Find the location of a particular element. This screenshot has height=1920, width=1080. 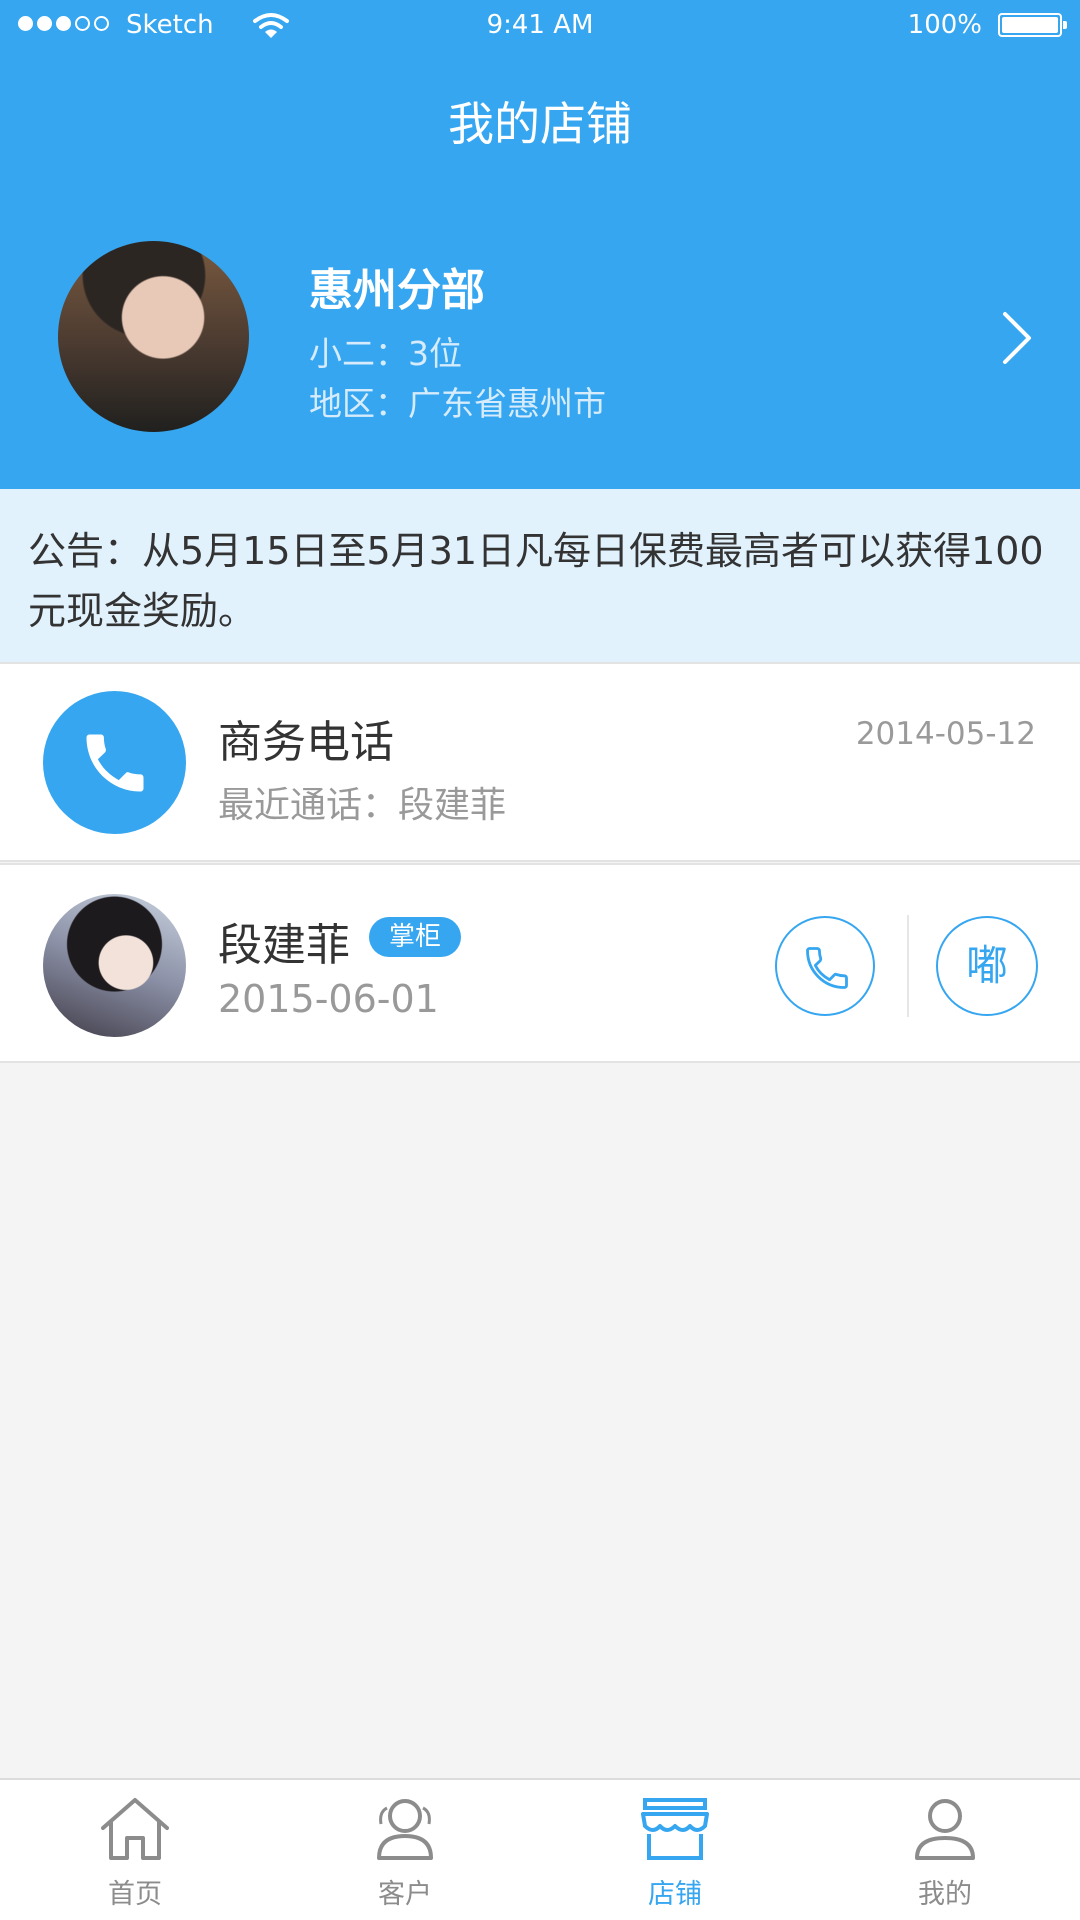

avatar is located at coordinates (114, 965).